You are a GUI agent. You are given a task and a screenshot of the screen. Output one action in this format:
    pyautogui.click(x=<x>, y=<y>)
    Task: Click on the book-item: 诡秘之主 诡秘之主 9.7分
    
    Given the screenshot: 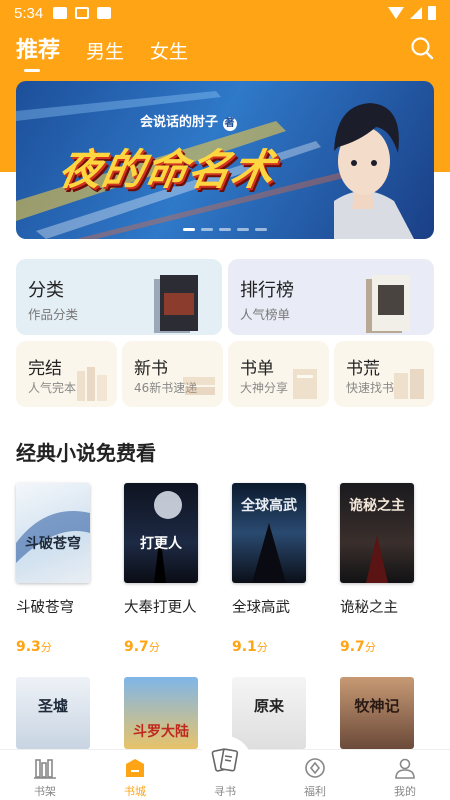 What is the action you would take?
    pyautogui.click(x=380, y=569)
    